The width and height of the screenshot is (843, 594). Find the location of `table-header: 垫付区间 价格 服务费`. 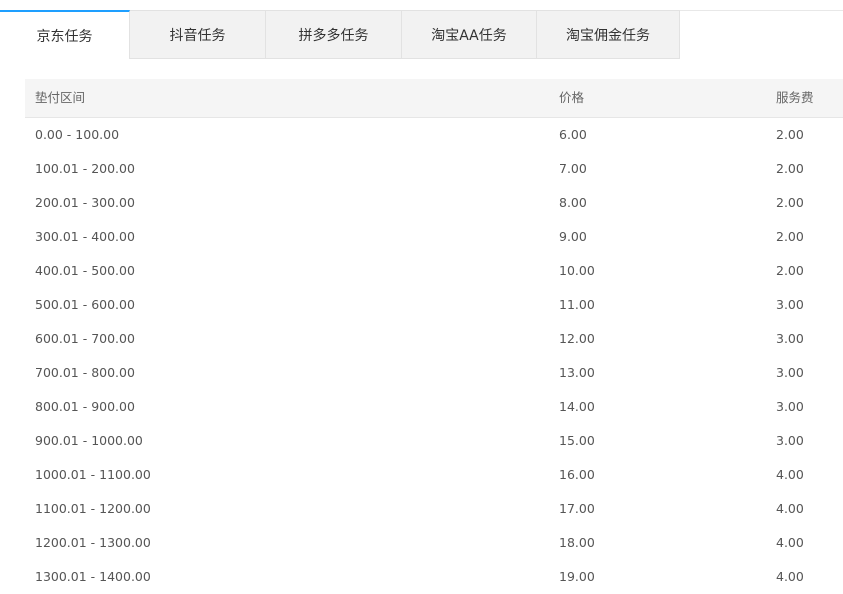

table-header: 垫付区间 价格 服务费 is located at coordinates (434, 98).